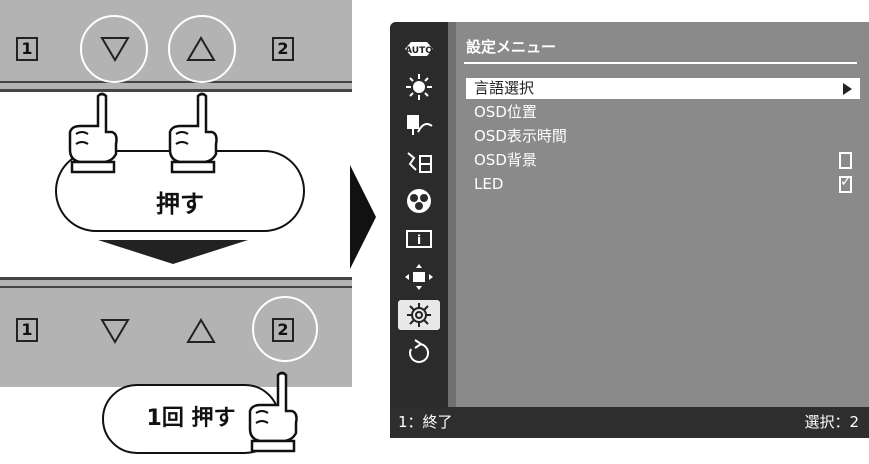 This screenshot has height=464, width=869. I want to click on footer-select-hint: 選択：2, so click(831, 422).